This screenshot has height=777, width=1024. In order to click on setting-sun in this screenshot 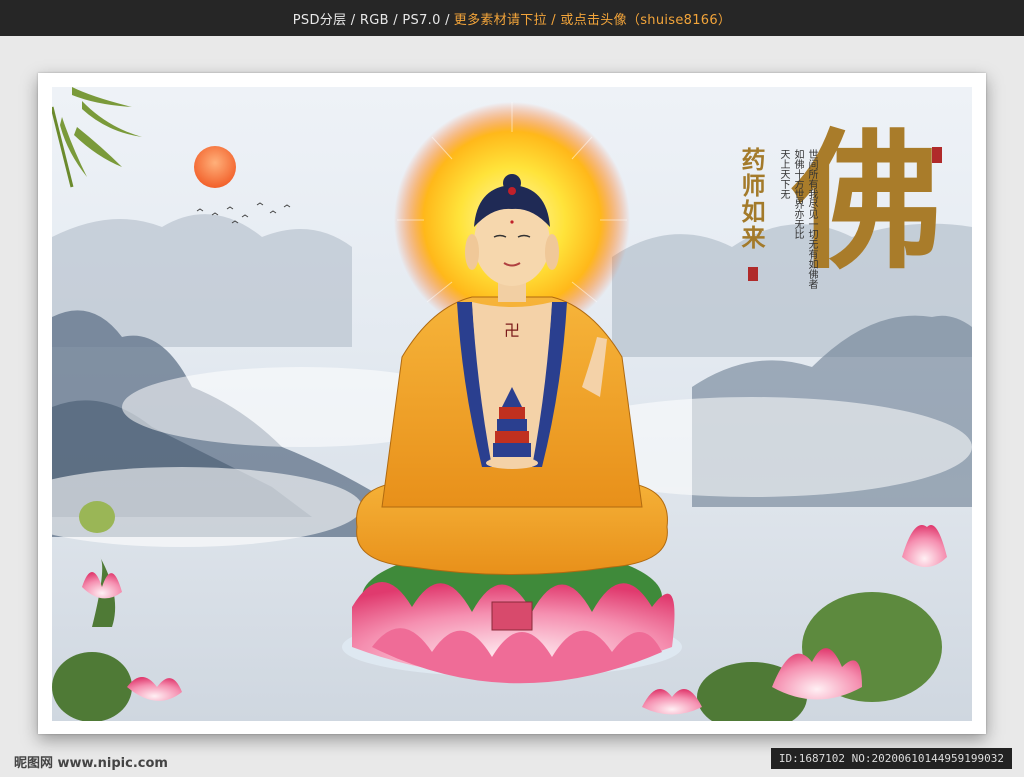, I will do `click(215, 167)`.